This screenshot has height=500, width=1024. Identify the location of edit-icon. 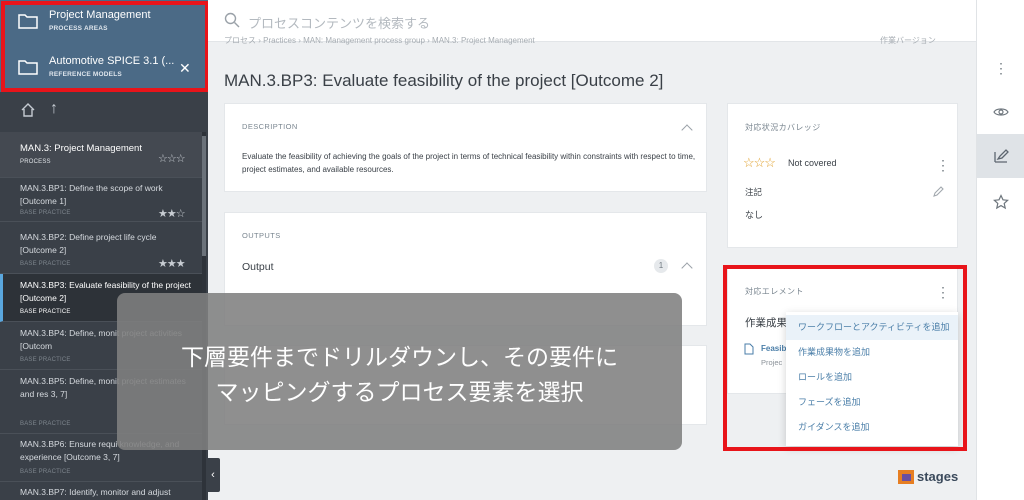
(1000, 156).